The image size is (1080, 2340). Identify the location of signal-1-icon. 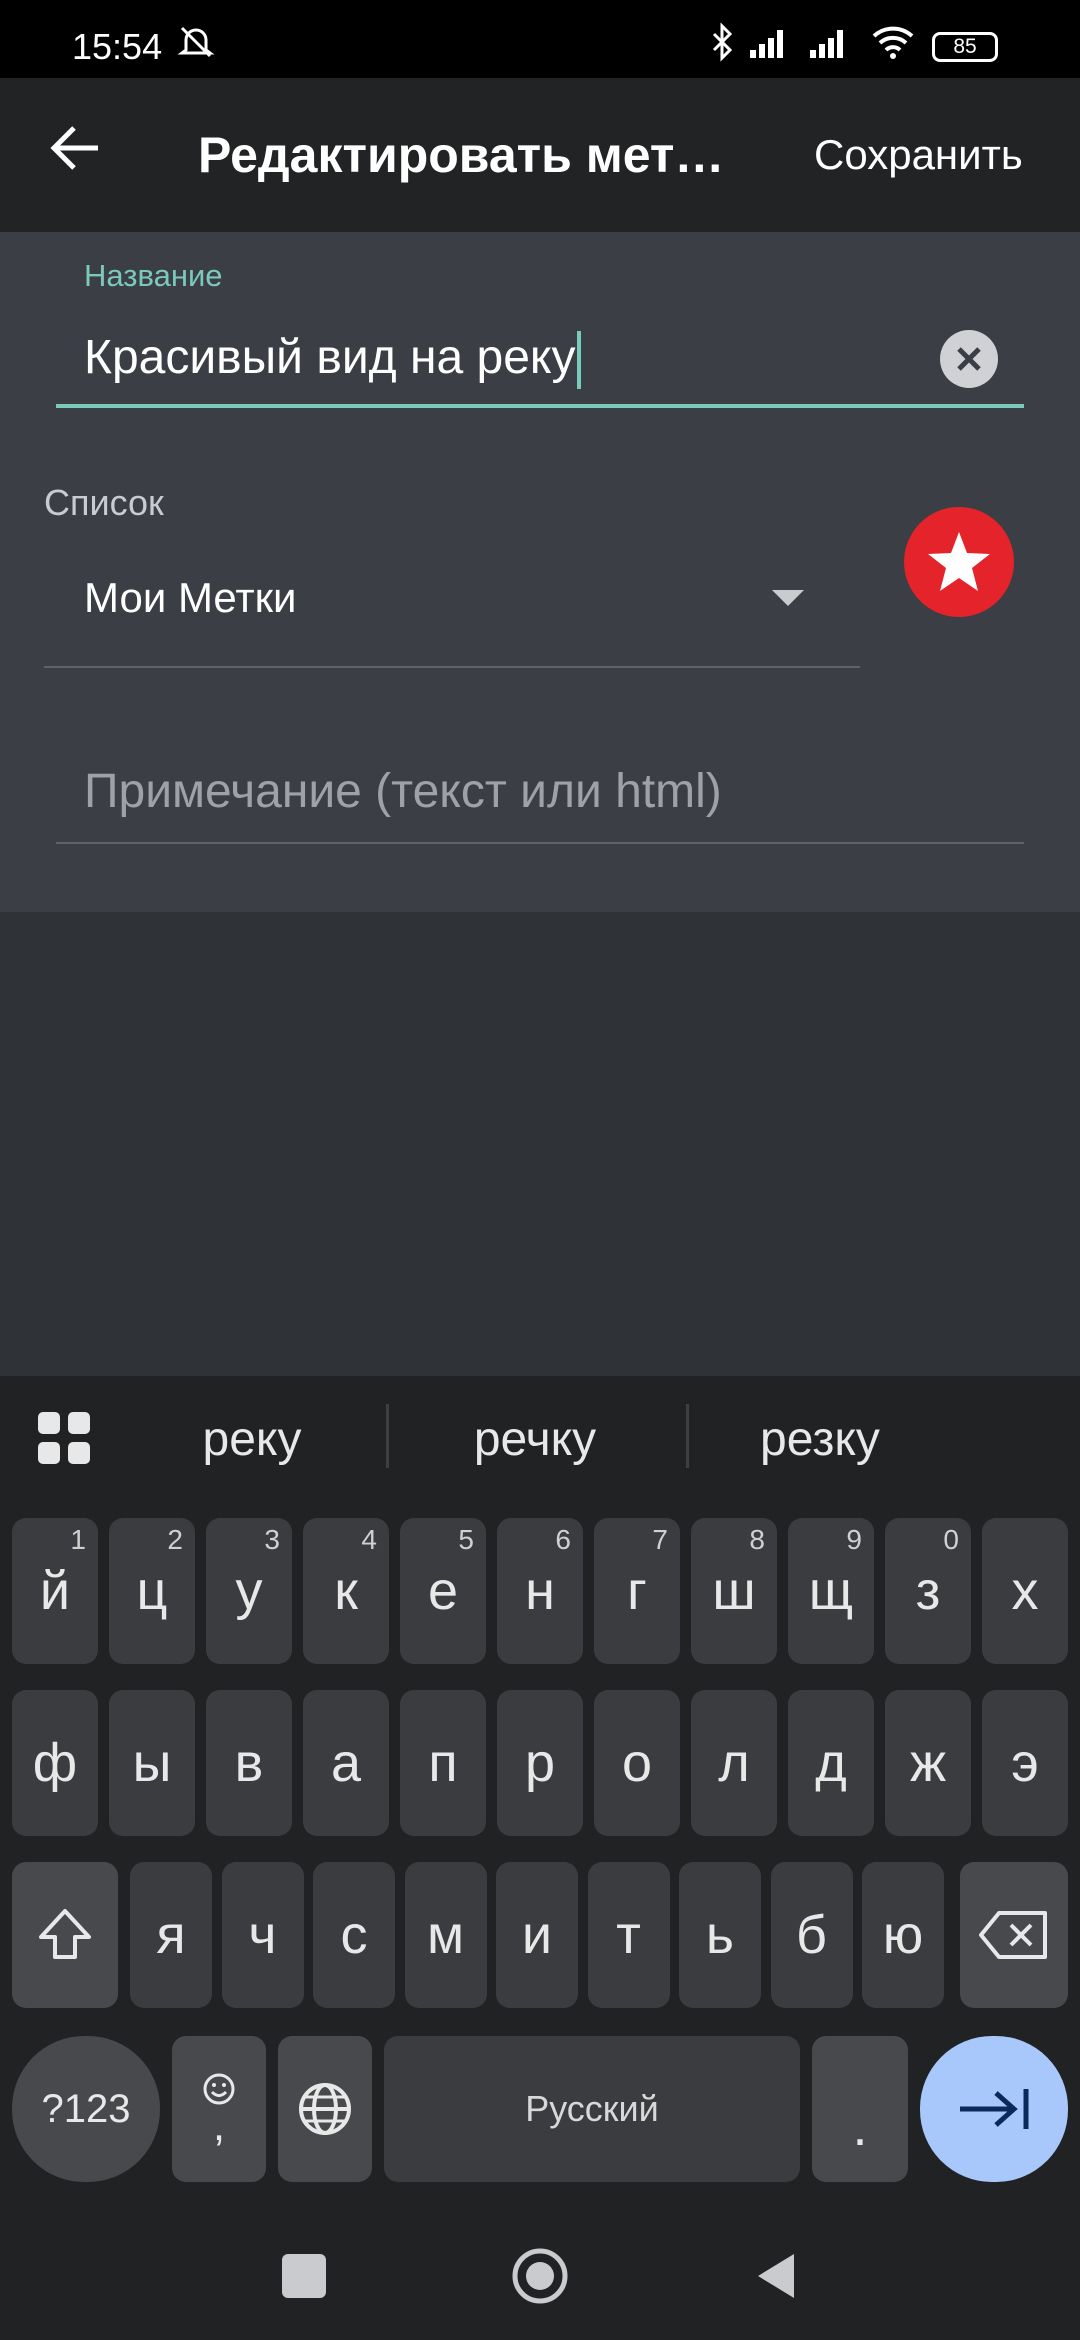
(766, 44).